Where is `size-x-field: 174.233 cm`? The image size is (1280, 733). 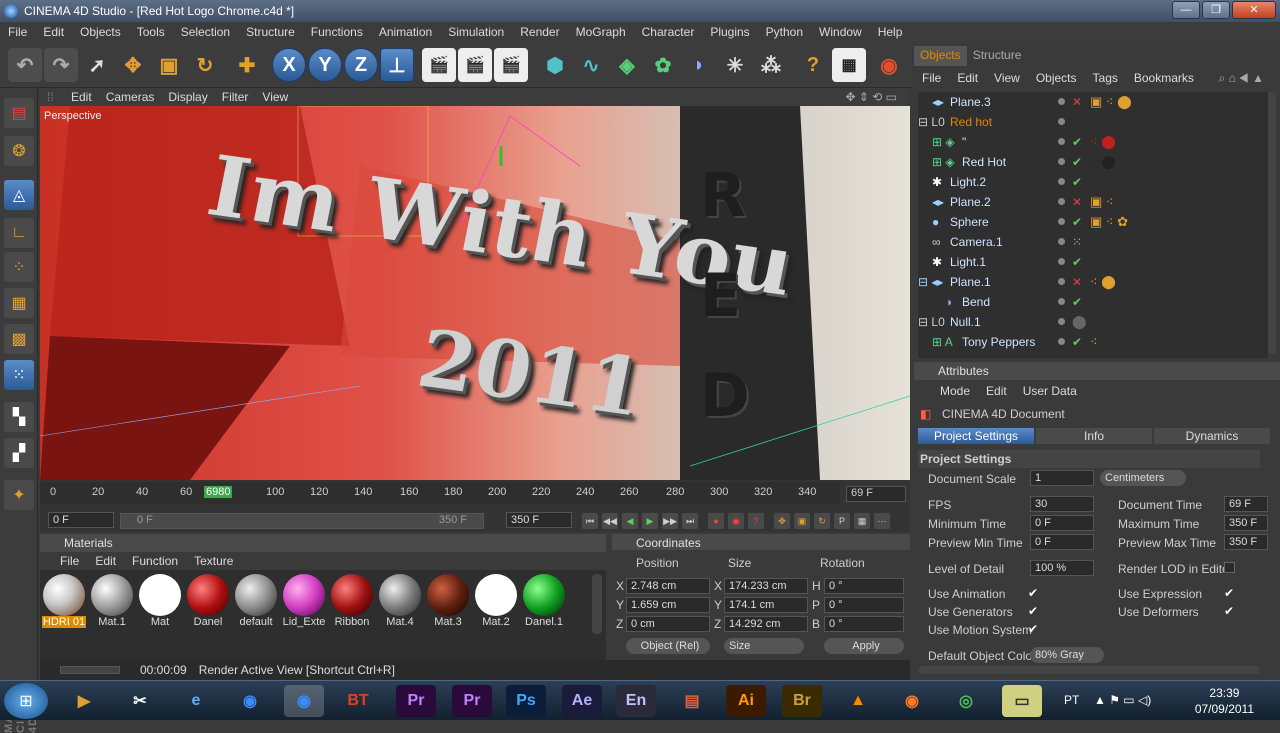
size-x-field: 174.233 cm is located at coordinates (766, 586).